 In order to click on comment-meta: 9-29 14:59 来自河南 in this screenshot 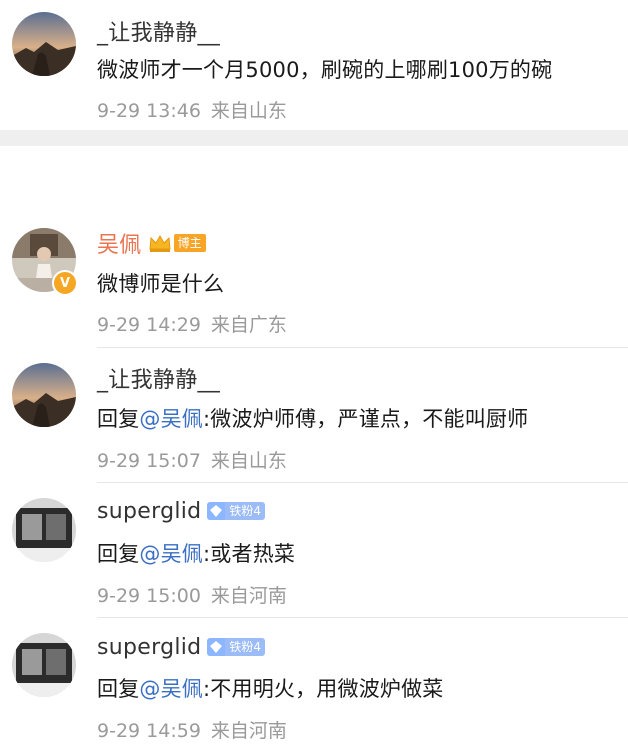, I will do `click(192, 729)`.